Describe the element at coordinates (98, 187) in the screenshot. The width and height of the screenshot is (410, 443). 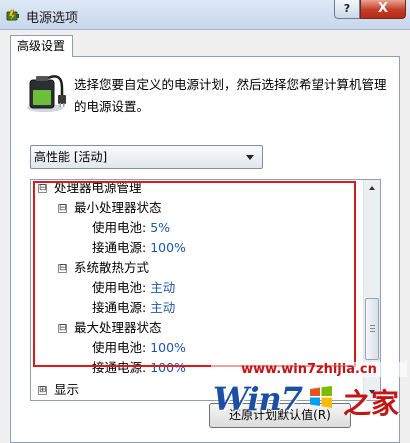
I see `tree-node-label: 处理器电源管理` at that location.